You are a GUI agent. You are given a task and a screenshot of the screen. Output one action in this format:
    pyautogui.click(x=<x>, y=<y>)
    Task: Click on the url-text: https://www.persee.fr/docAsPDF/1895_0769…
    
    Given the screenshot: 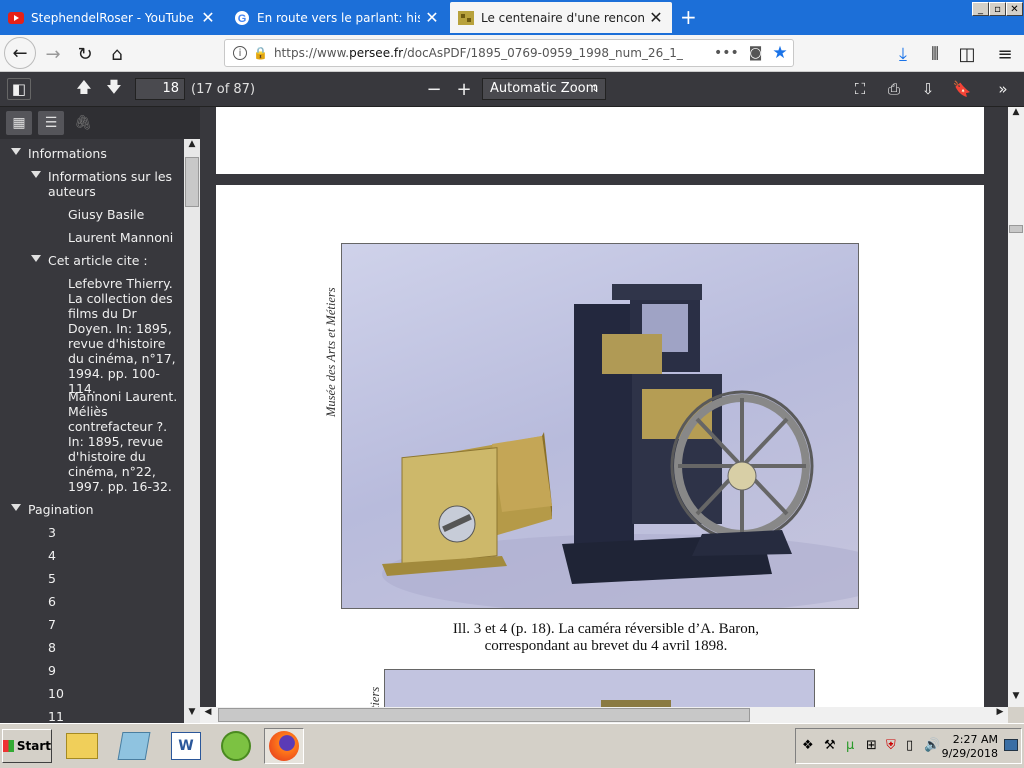 What is the action you would take?
    pyautogui.click(x=489, y=53)
    